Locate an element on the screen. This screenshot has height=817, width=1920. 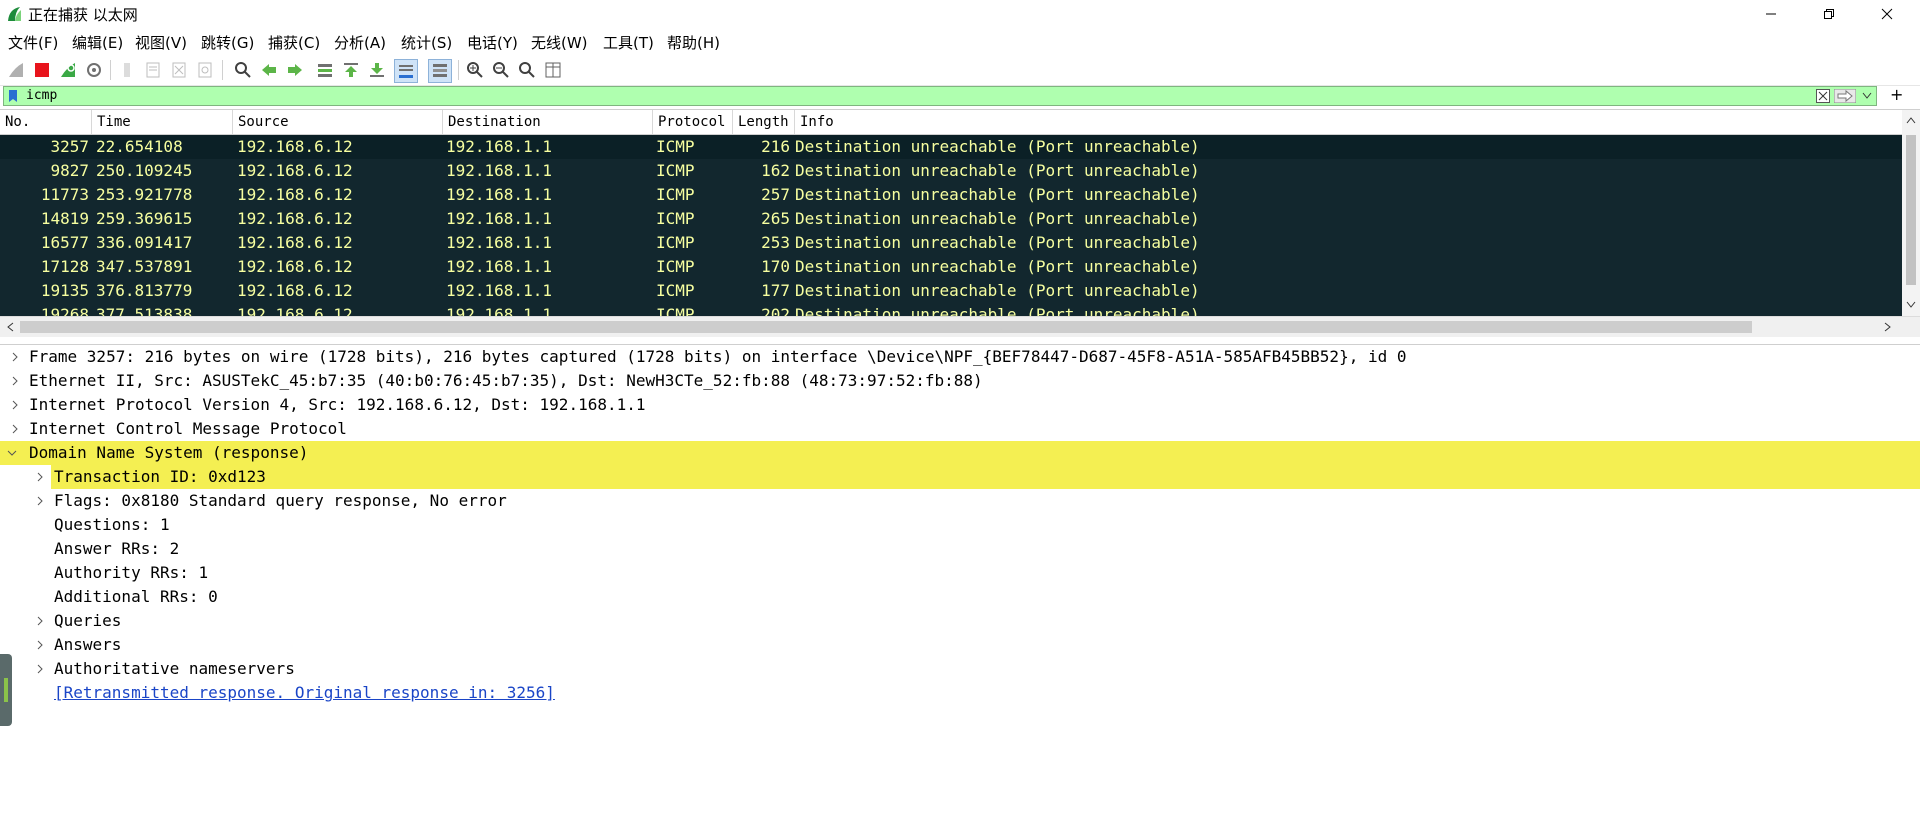
clear-filter-icon is located at coordinates (1823, 96).